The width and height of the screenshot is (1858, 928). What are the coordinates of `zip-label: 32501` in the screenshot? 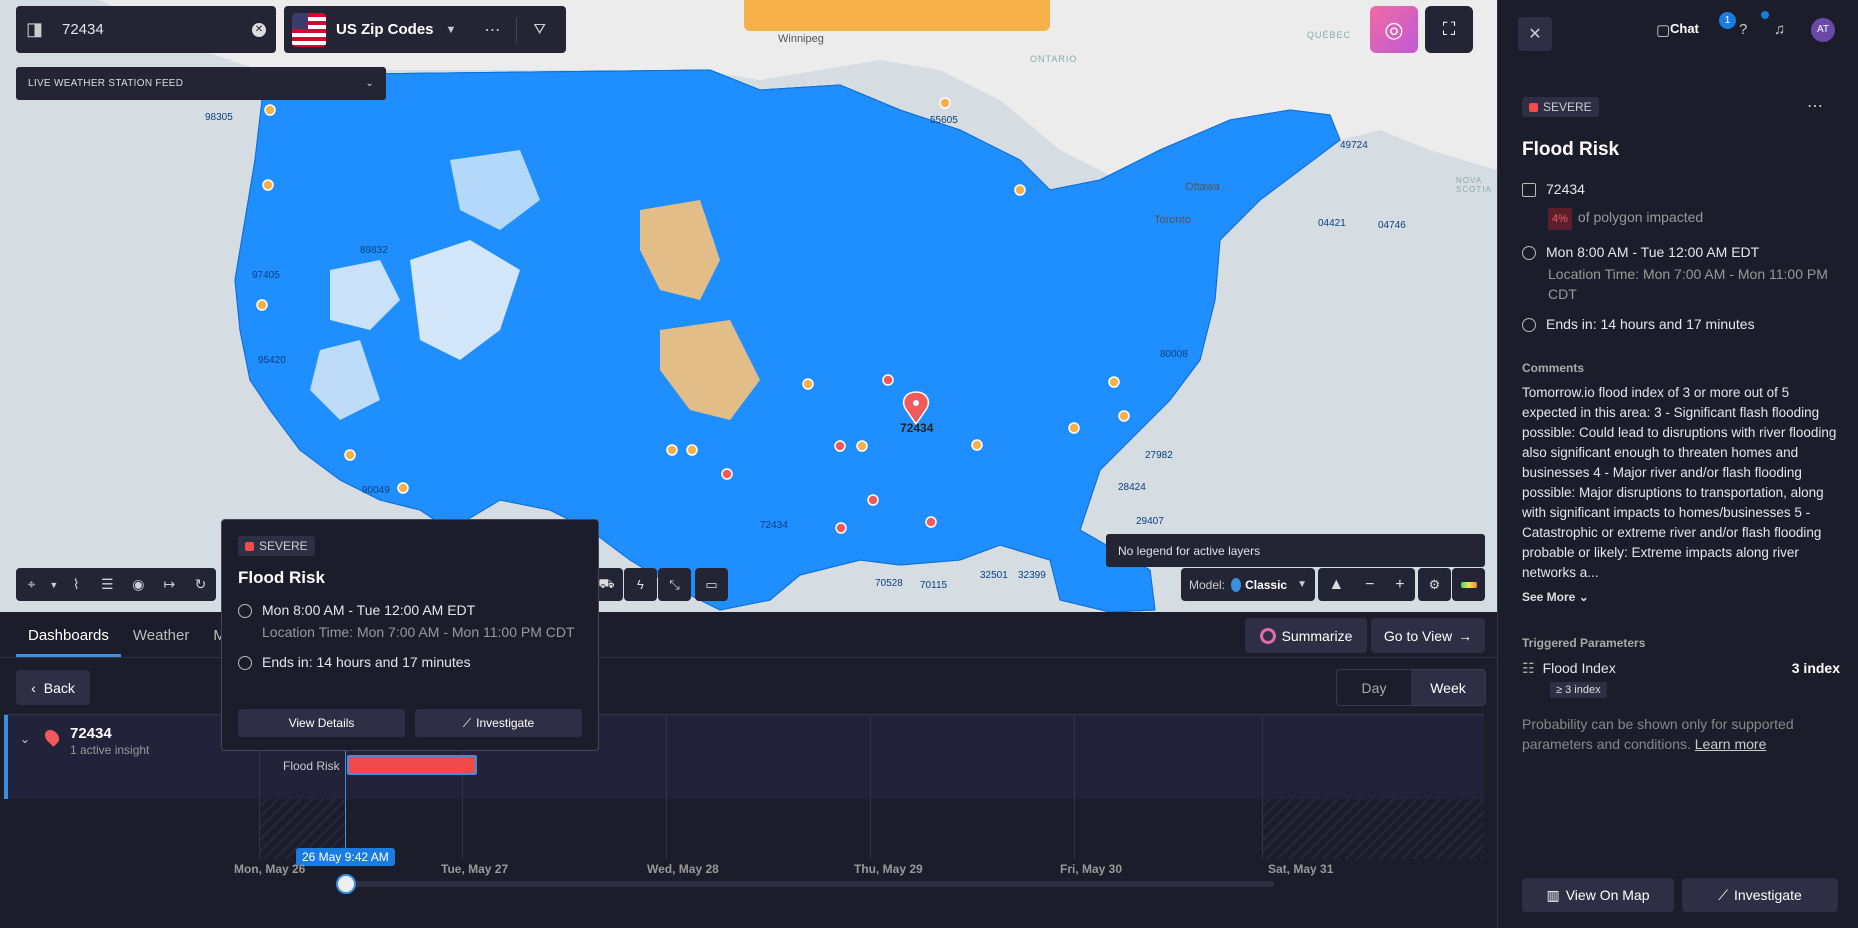 It's located at (994, 575).